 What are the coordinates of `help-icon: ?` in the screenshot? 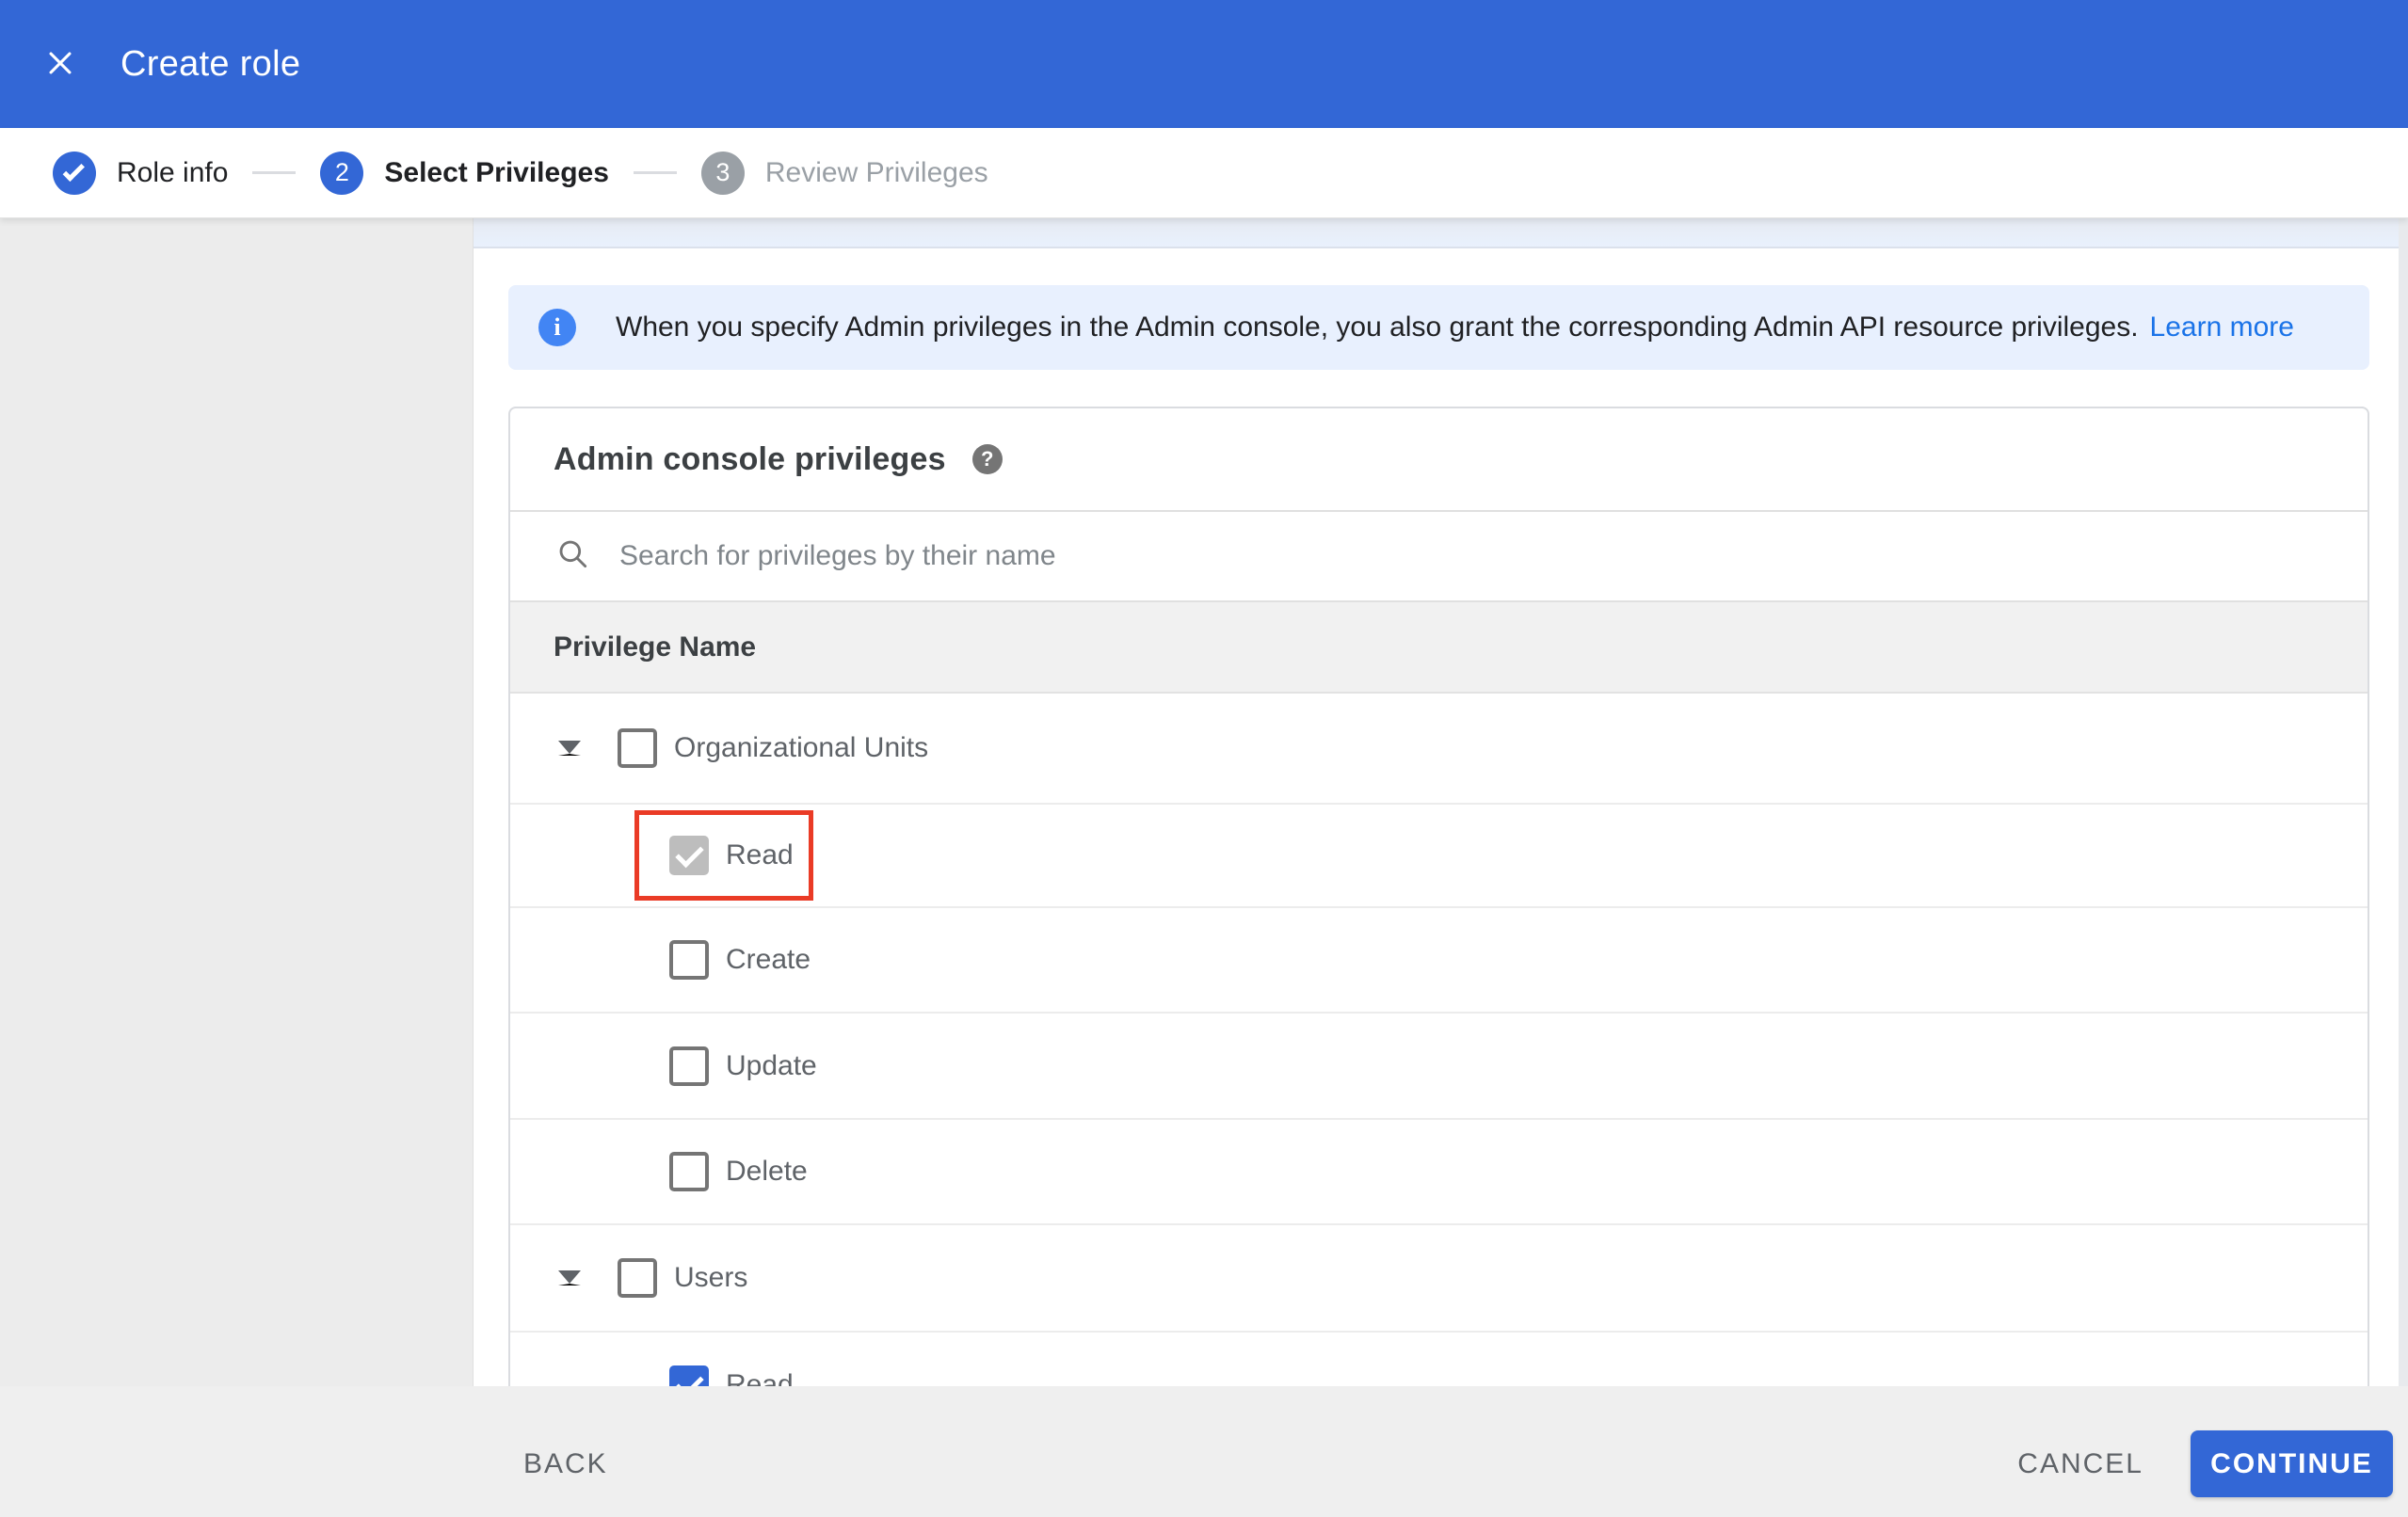 It's located at (987, 459).